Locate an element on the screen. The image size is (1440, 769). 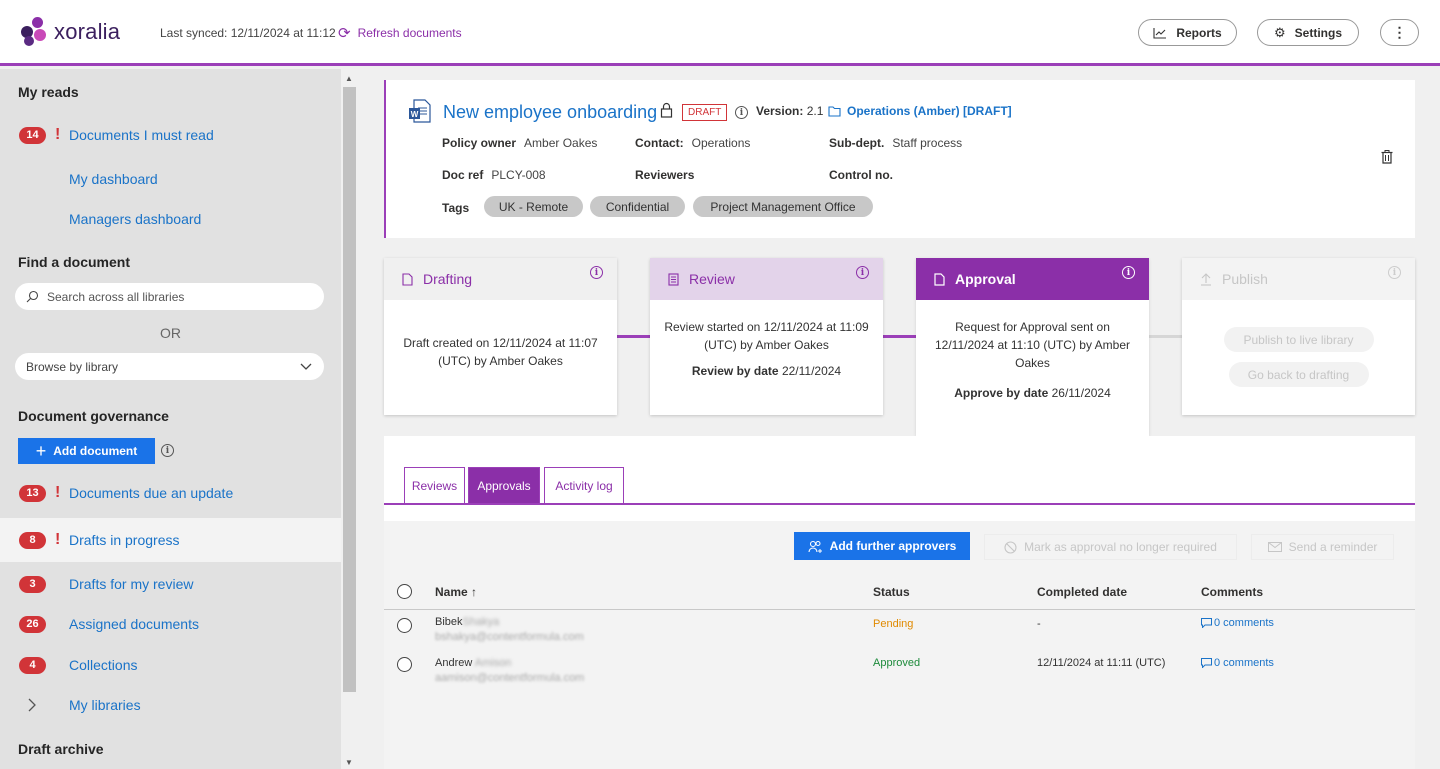
browse-library-dropdown: Browse by library is located at coordinates (169, 366).